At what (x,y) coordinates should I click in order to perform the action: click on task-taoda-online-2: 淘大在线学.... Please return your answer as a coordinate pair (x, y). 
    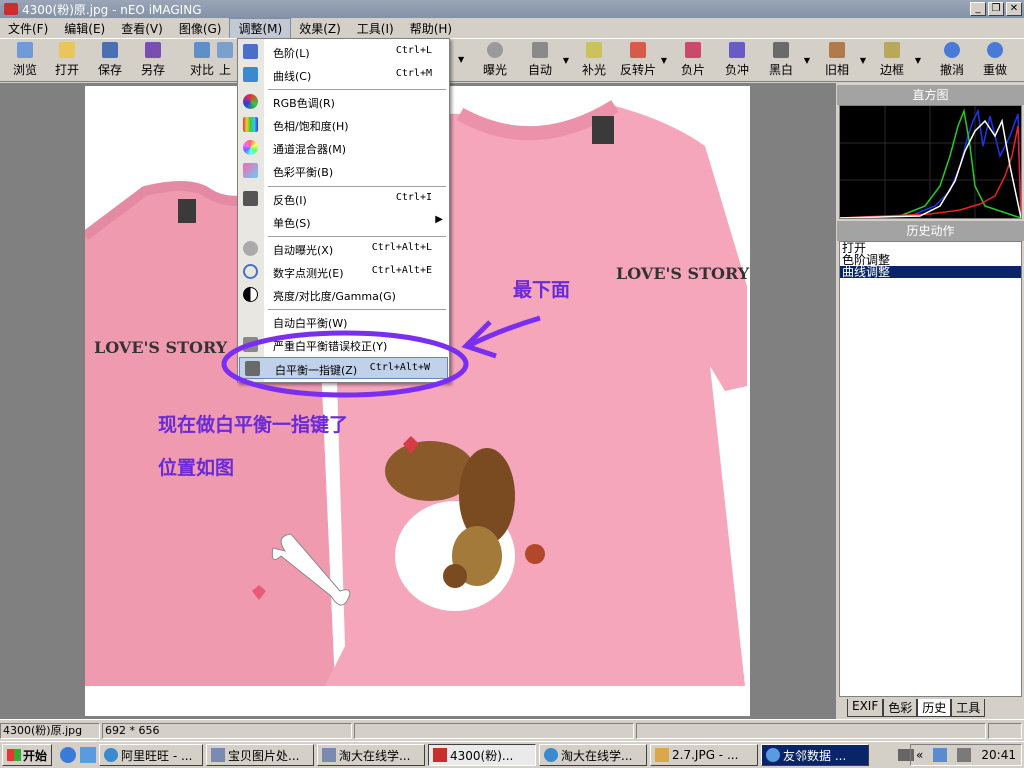
    Looking at the image, I should click on (593, 755).